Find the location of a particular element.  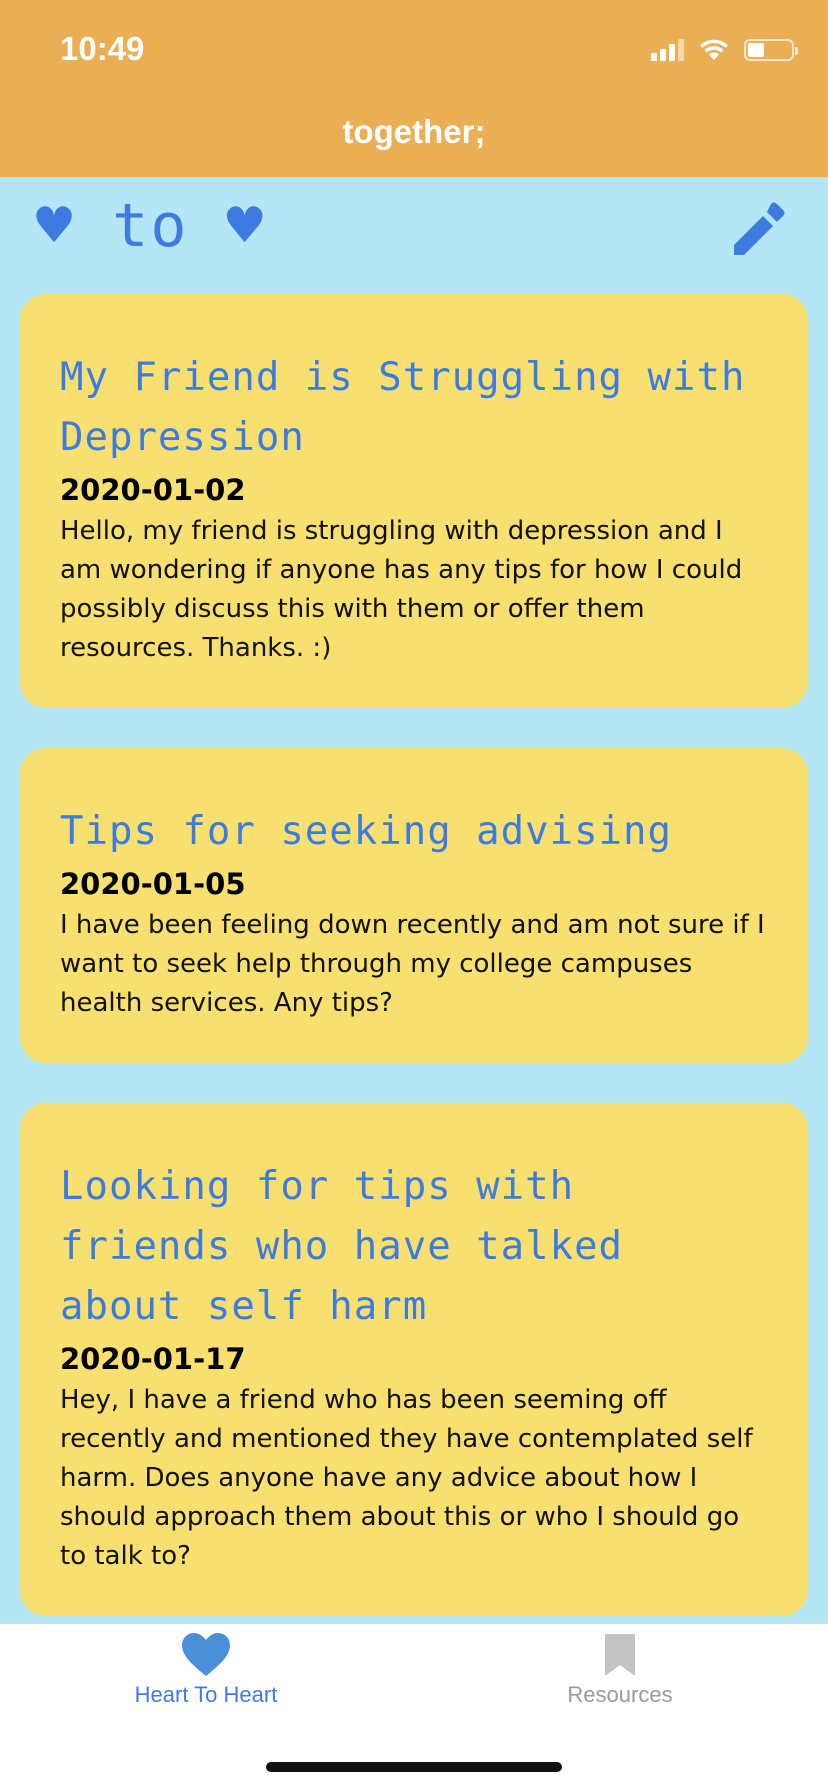

battery-icon is located at coordinates (771, 50).